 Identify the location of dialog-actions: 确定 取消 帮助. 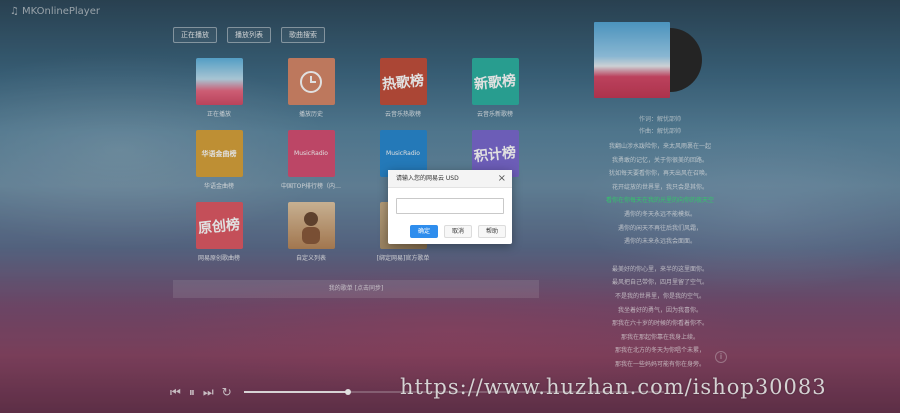
(458, 231).